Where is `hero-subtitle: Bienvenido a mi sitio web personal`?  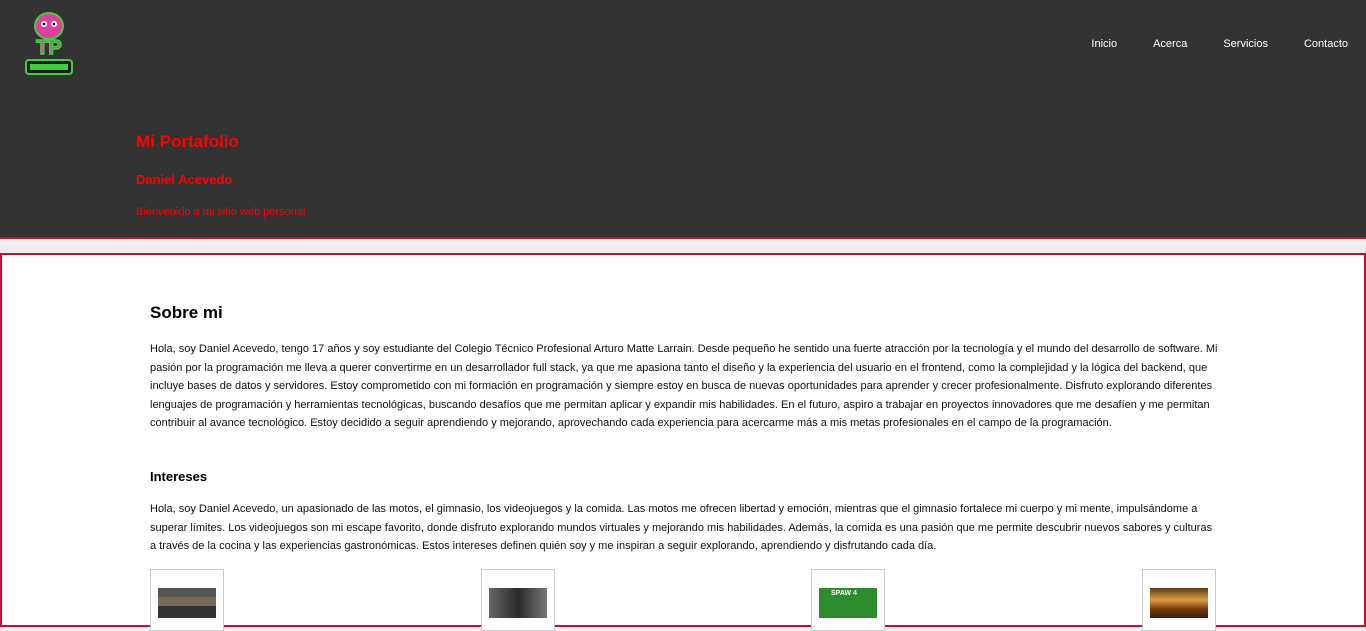 hero-subtitle: Bienvenido a mi sitio web personal is located at coordinates (221, 212).